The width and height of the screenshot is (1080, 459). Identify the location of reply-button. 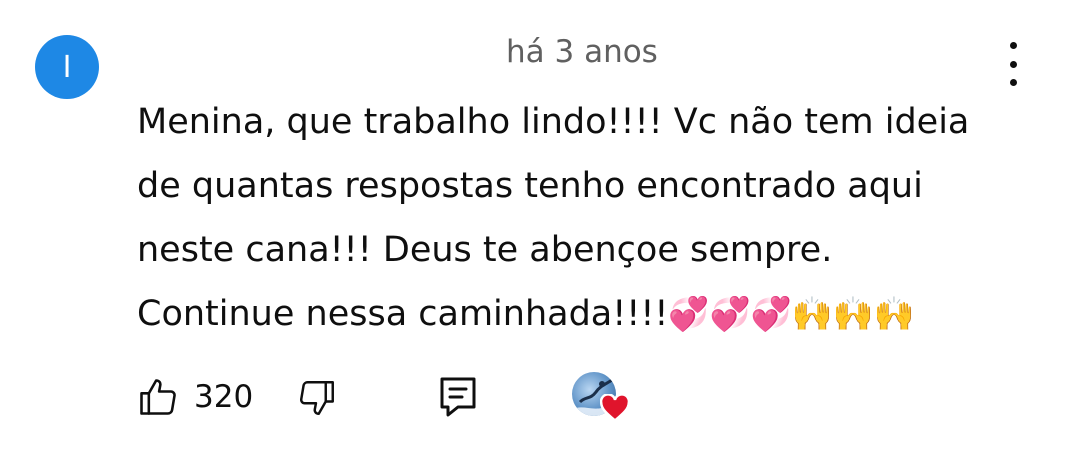
(458, 397).